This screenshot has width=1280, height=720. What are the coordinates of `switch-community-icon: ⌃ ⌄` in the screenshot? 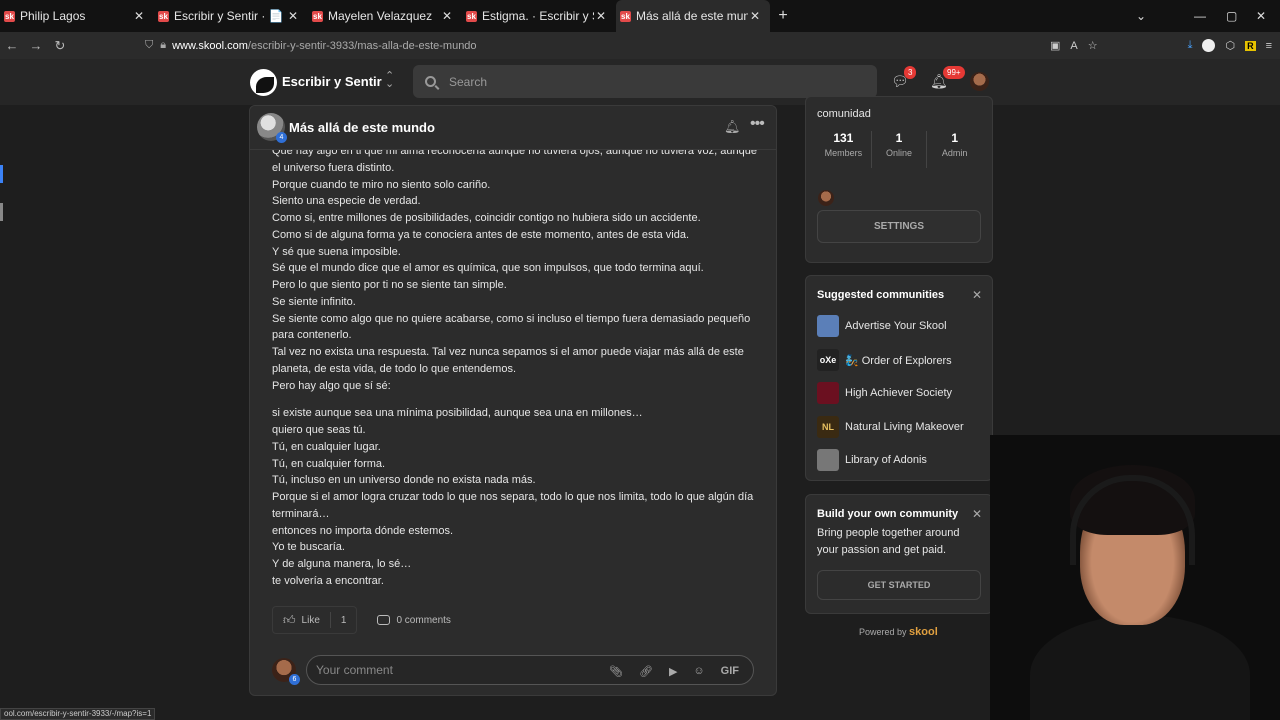 It's located at (389, 80).